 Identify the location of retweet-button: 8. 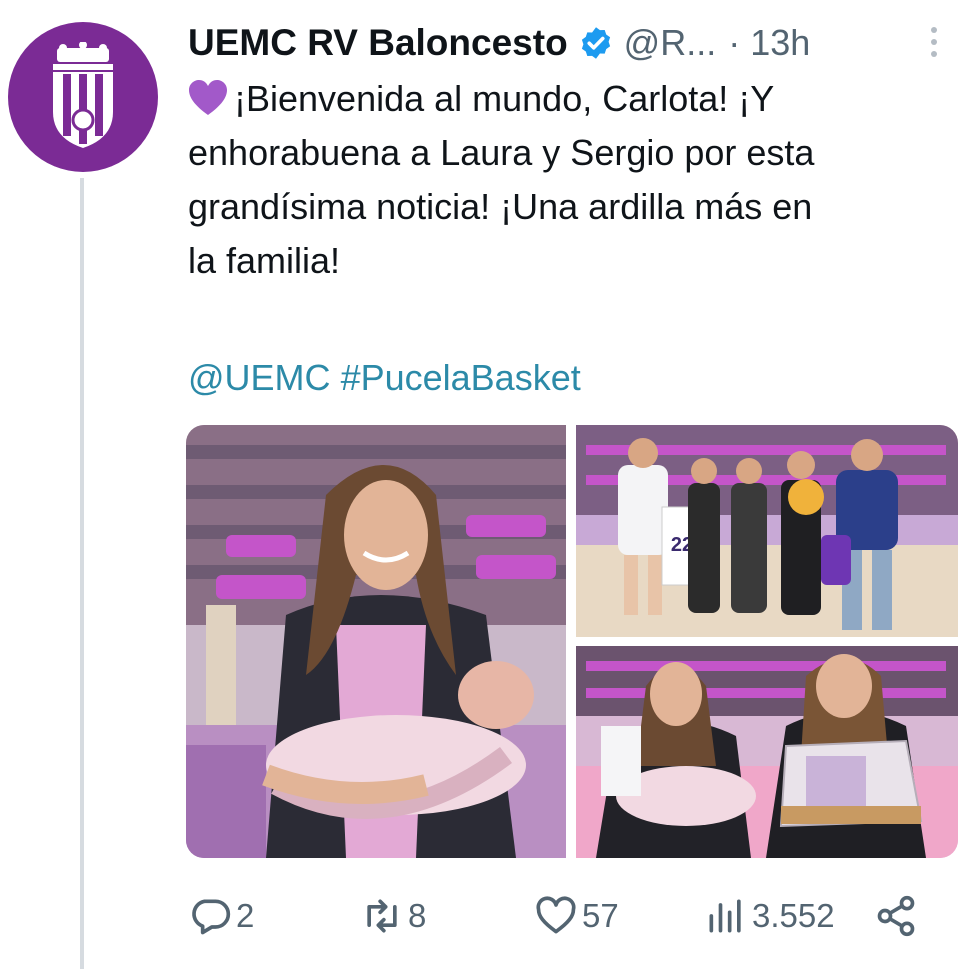
(393, 916).